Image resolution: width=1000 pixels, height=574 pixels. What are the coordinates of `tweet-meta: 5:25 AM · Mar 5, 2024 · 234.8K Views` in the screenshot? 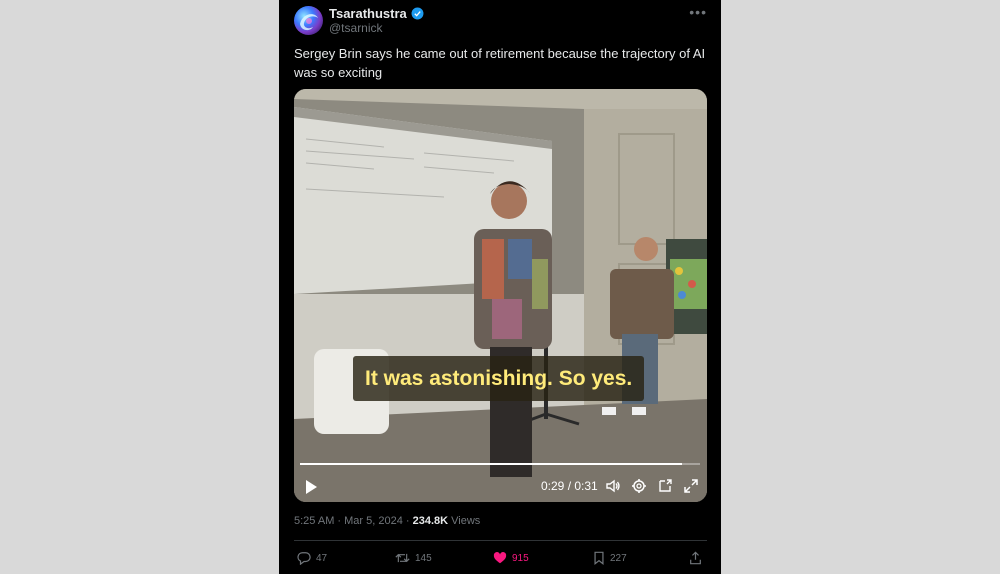 It's located at (387, 521).